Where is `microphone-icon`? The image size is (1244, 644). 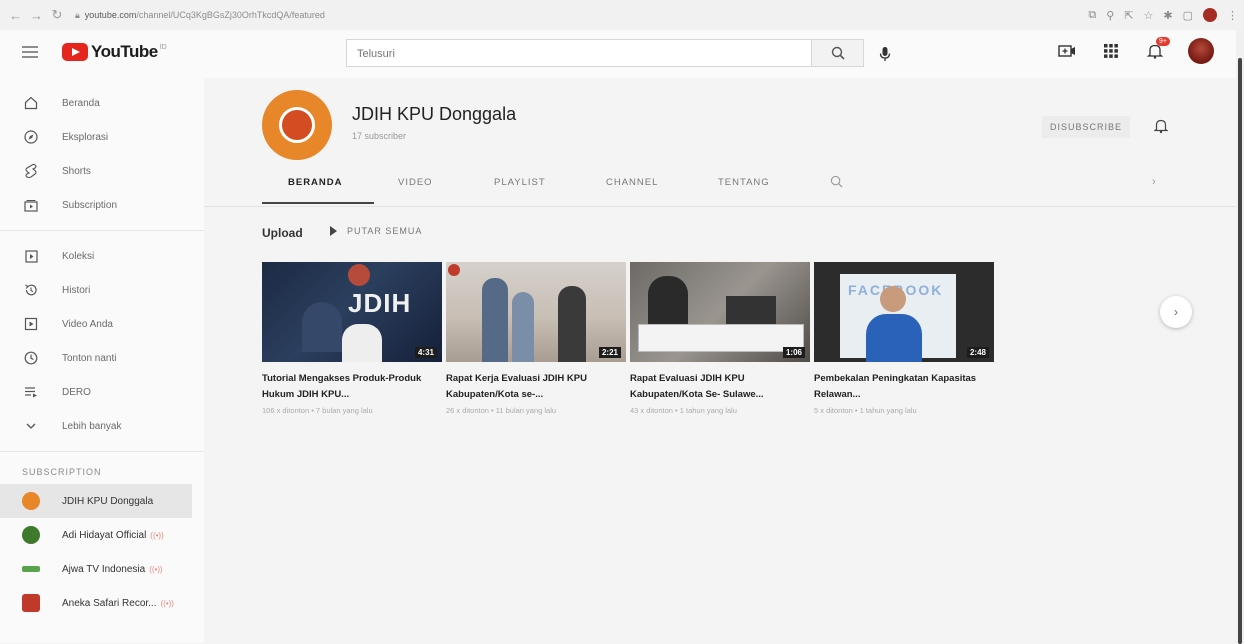 microphone-icon is located at coordinates (885, 54).